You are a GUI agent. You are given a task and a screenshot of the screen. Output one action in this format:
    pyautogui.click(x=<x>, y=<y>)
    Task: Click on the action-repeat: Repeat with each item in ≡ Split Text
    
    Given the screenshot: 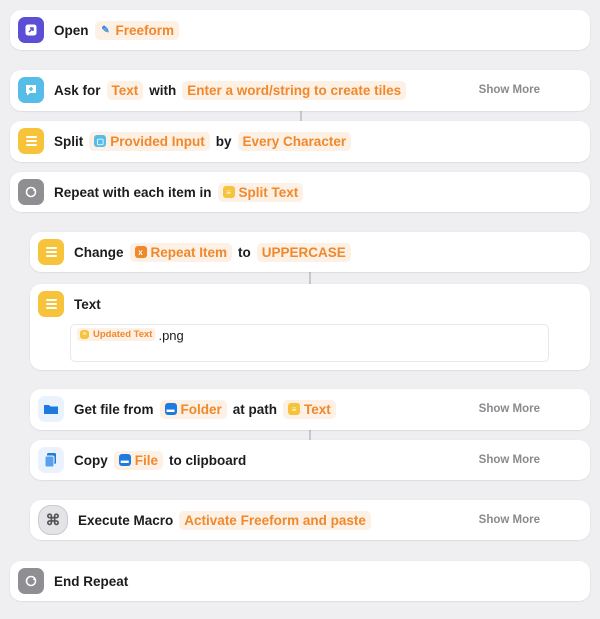 What is the action you would take?
    pyautogui.click(x=300, y=192)
    